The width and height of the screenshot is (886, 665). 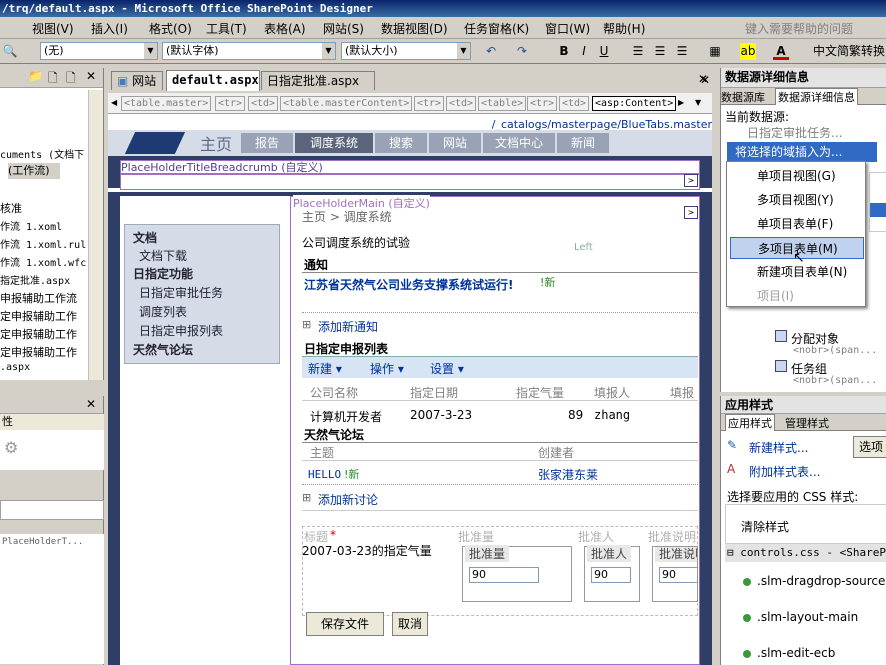 I want to click on column-header: 公司名称, so click(x=334, y=392).